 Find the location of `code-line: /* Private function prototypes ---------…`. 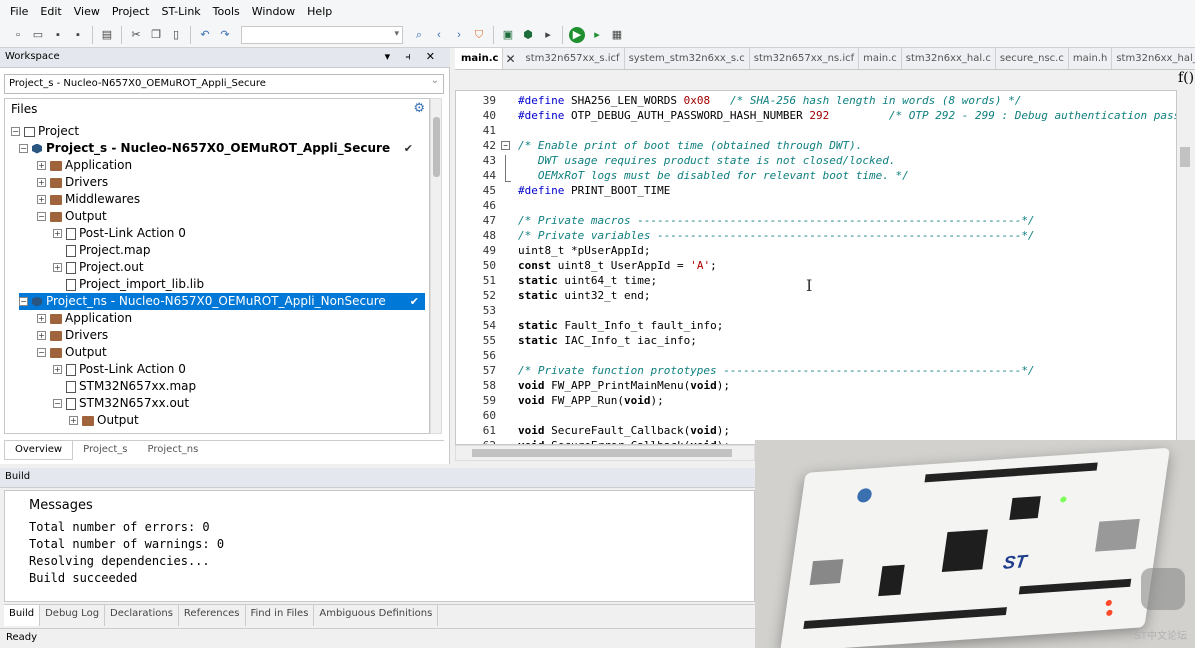

code-line: /* Private function prototypes ---------… is located at coordinates (776, 370).